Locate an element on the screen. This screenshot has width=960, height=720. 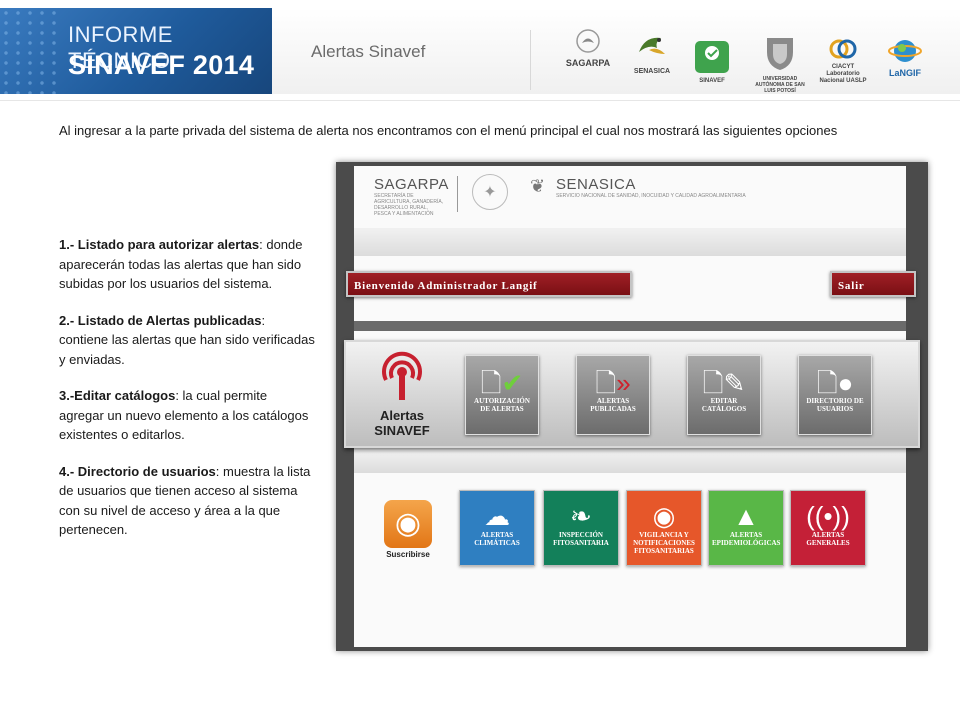
tile-edit-catalogs: 🗋✎ Editar Catálogos is located at coordinates (724, 395).